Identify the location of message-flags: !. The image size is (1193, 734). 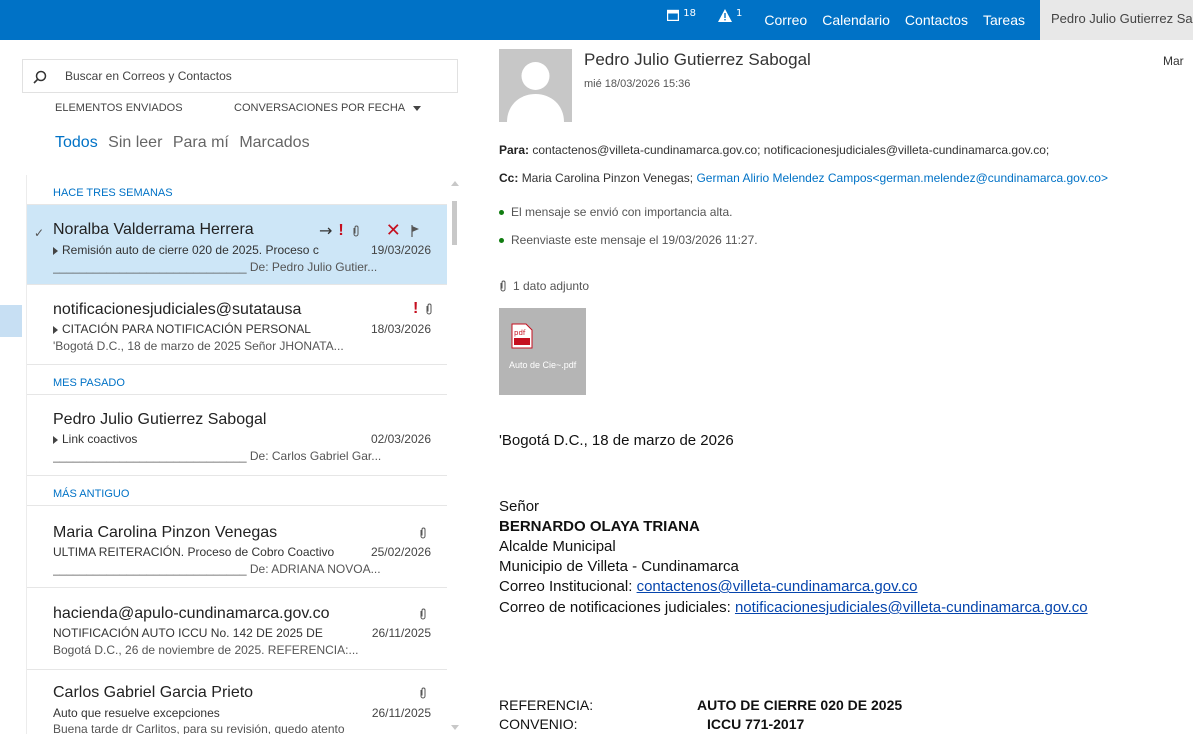
(423, 309).